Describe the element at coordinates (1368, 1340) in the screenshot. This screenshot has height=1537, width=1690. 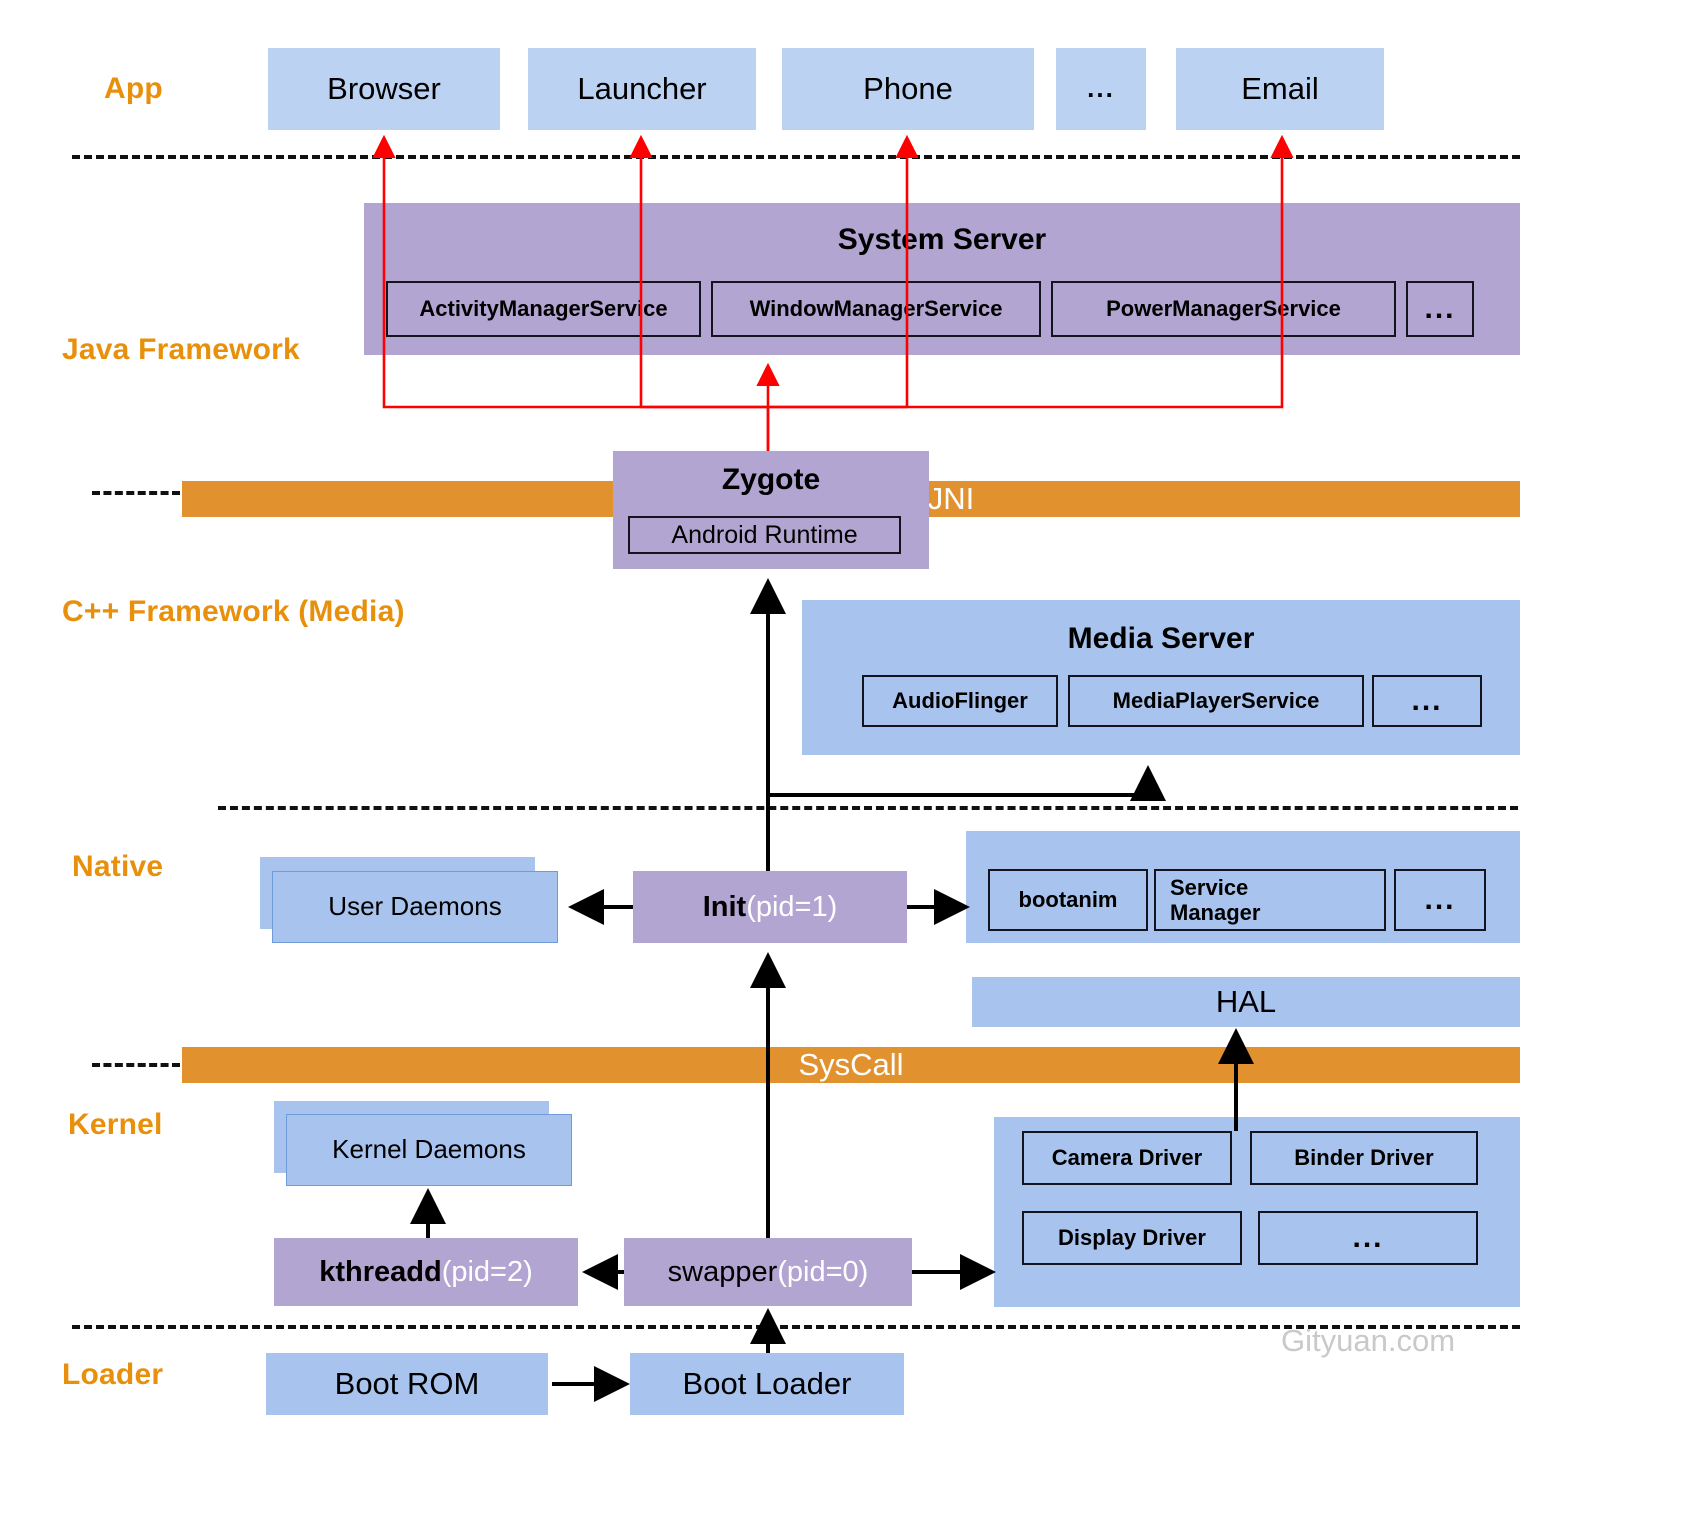
I see `watermark: Gityuan.com` at that location.